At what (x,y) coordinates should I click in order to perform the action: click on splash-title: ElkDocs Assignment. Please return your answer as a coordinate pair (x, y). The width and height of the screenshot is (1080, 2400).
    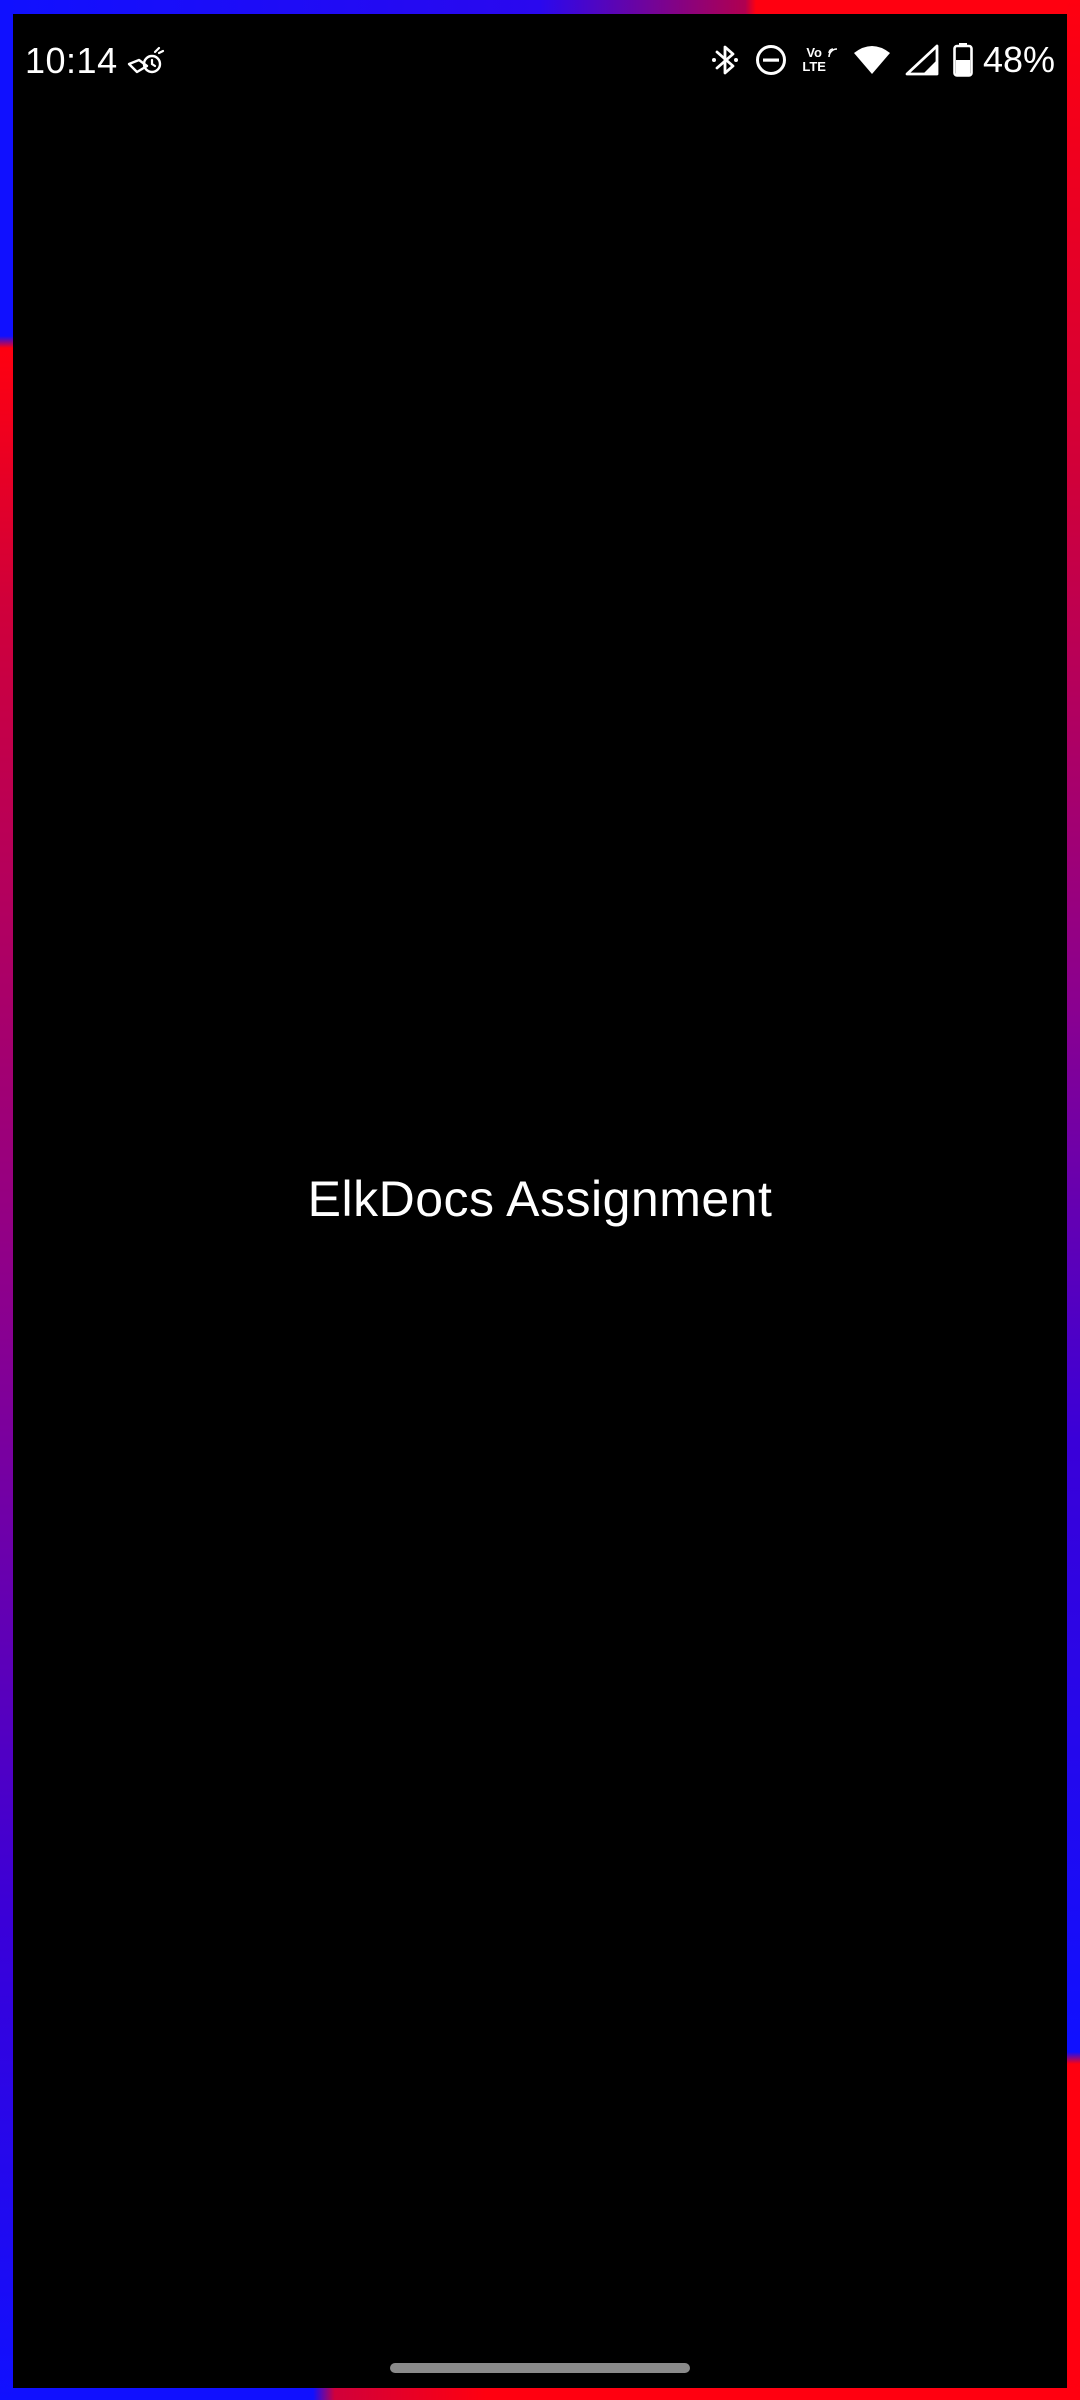
    Looking at the image, I should click on (540, 1199).